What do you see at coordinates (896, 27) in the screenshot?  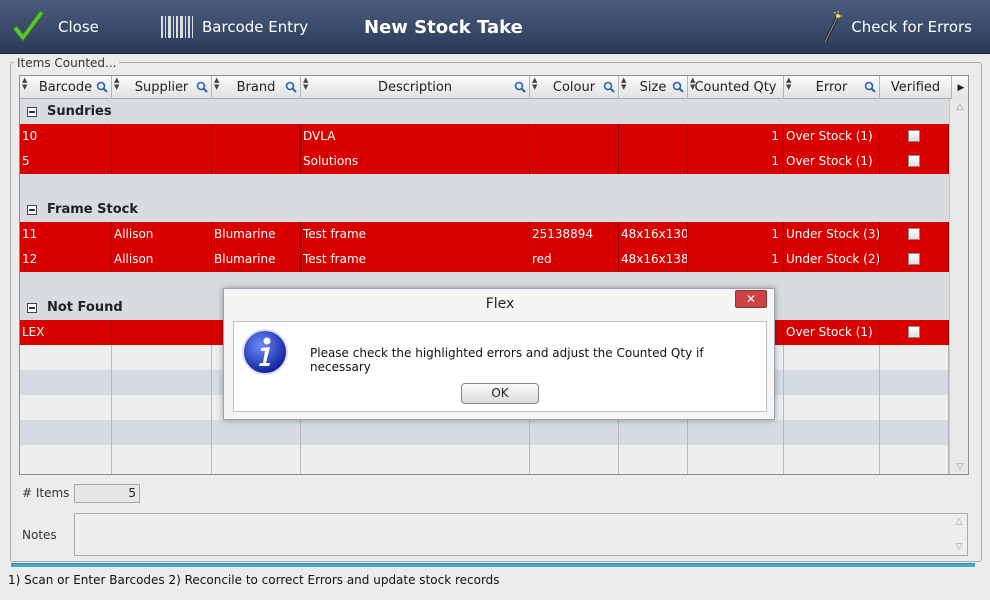 I see `check-for-errors-button: Check for Errors` at bounding box center [896, 27].